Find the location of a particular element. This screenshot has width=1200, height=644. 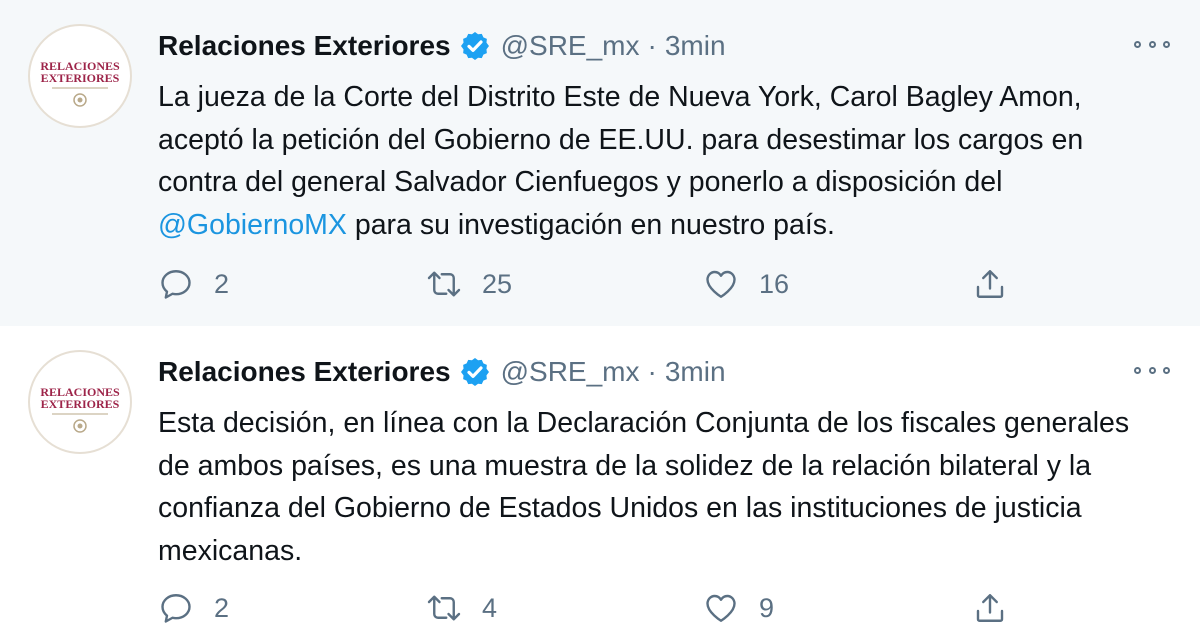

tweet-actions: 2 4 9 is located at coordinates (593, 608).